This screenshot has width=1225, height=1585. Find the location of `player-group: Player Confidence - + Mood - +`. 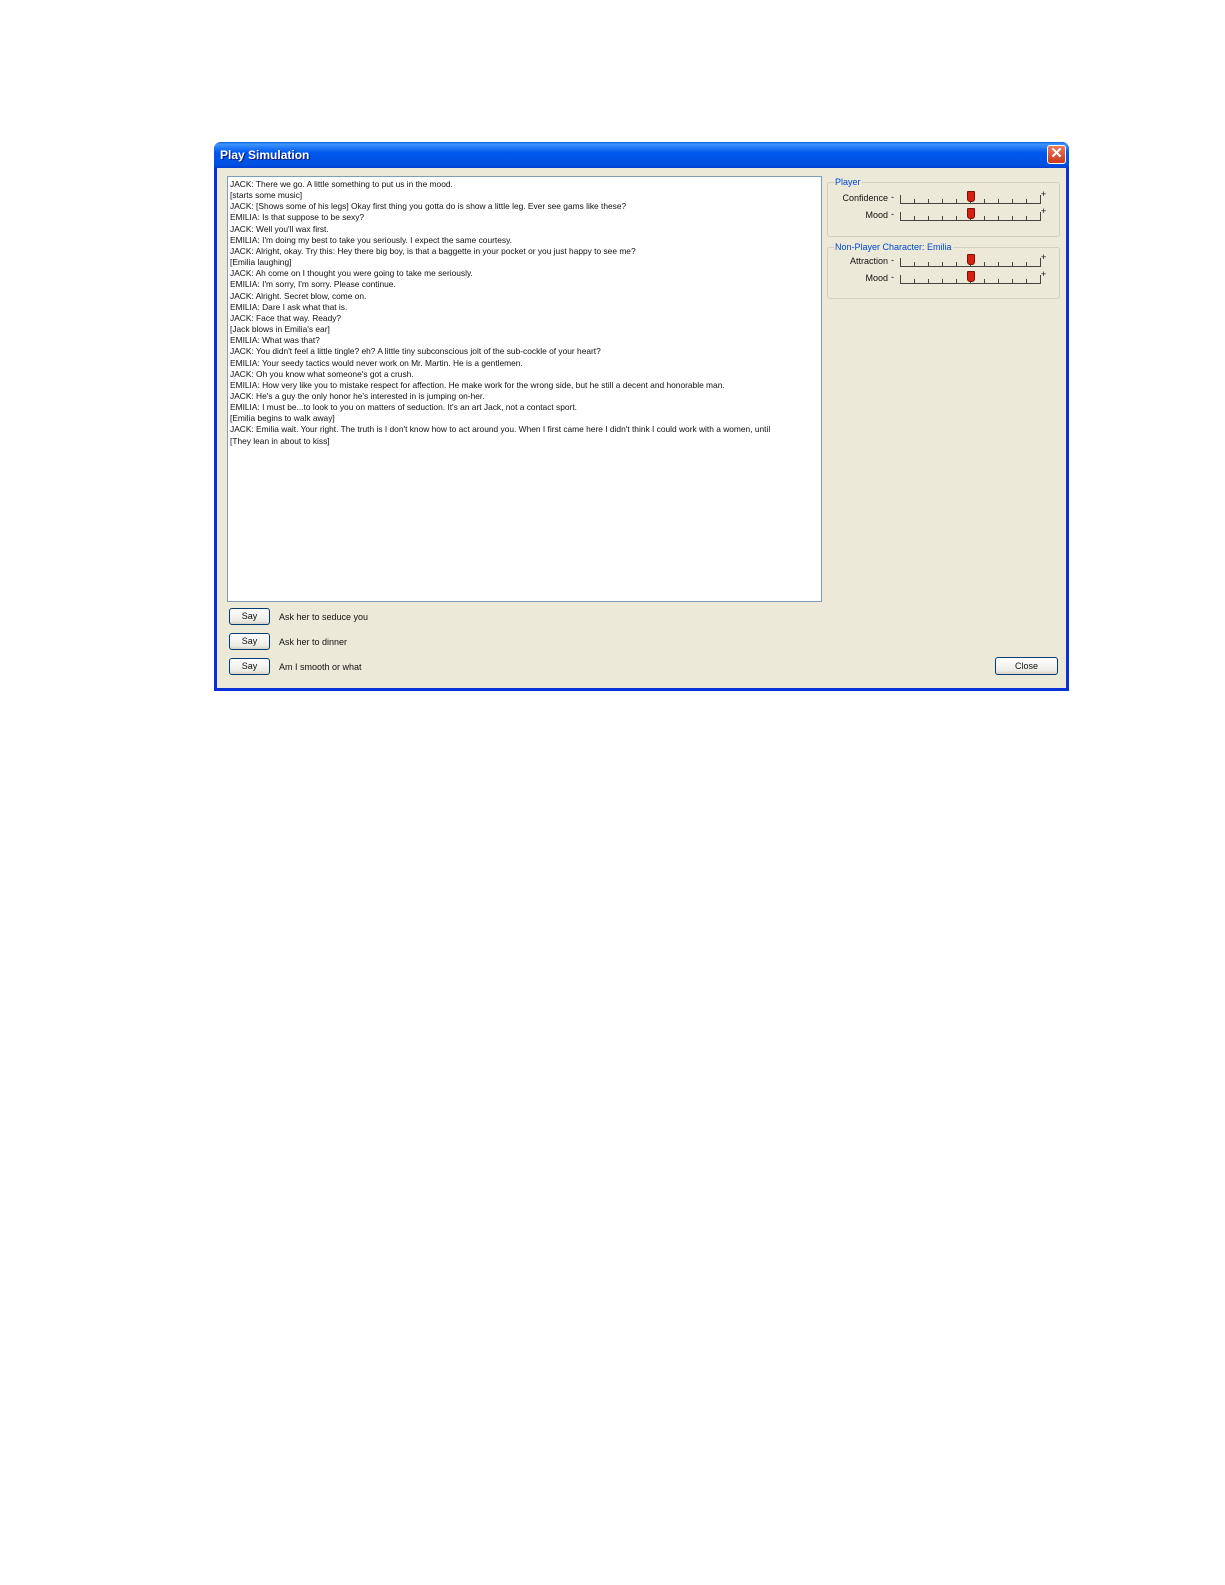

player-group: Player Confidence - + Mood - + is located at coordinates (943, 207).